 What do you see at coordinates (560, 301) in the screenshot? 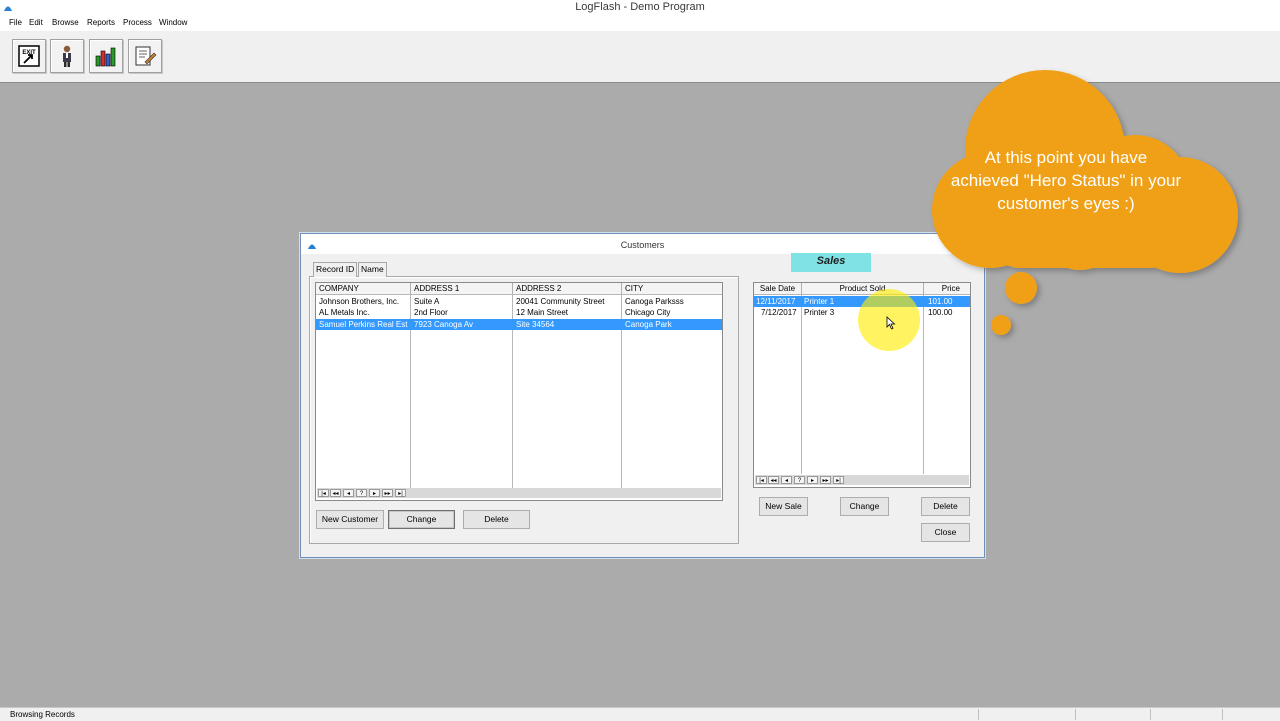
I see `cell-address2: 20041 Community Street` at bounding box center [560, 301].